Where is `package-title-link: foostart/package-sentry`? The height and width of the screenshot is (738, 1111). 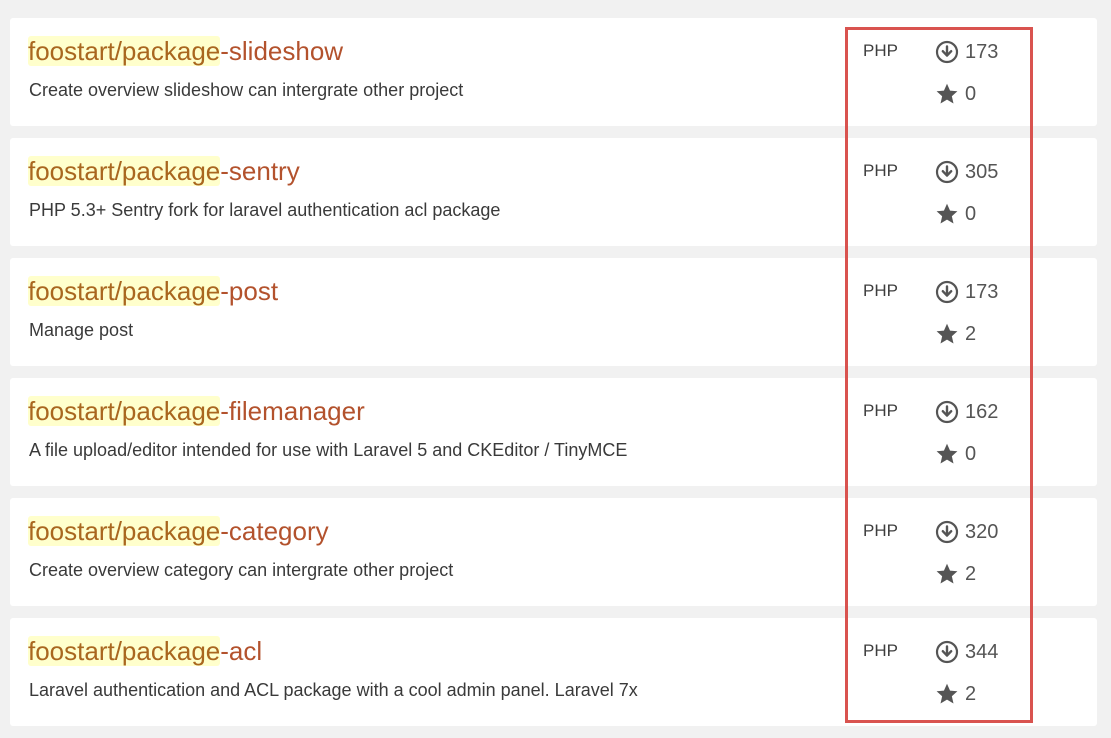
package-title-link: foostart/package-sentry is located at coordinates (164, 171).